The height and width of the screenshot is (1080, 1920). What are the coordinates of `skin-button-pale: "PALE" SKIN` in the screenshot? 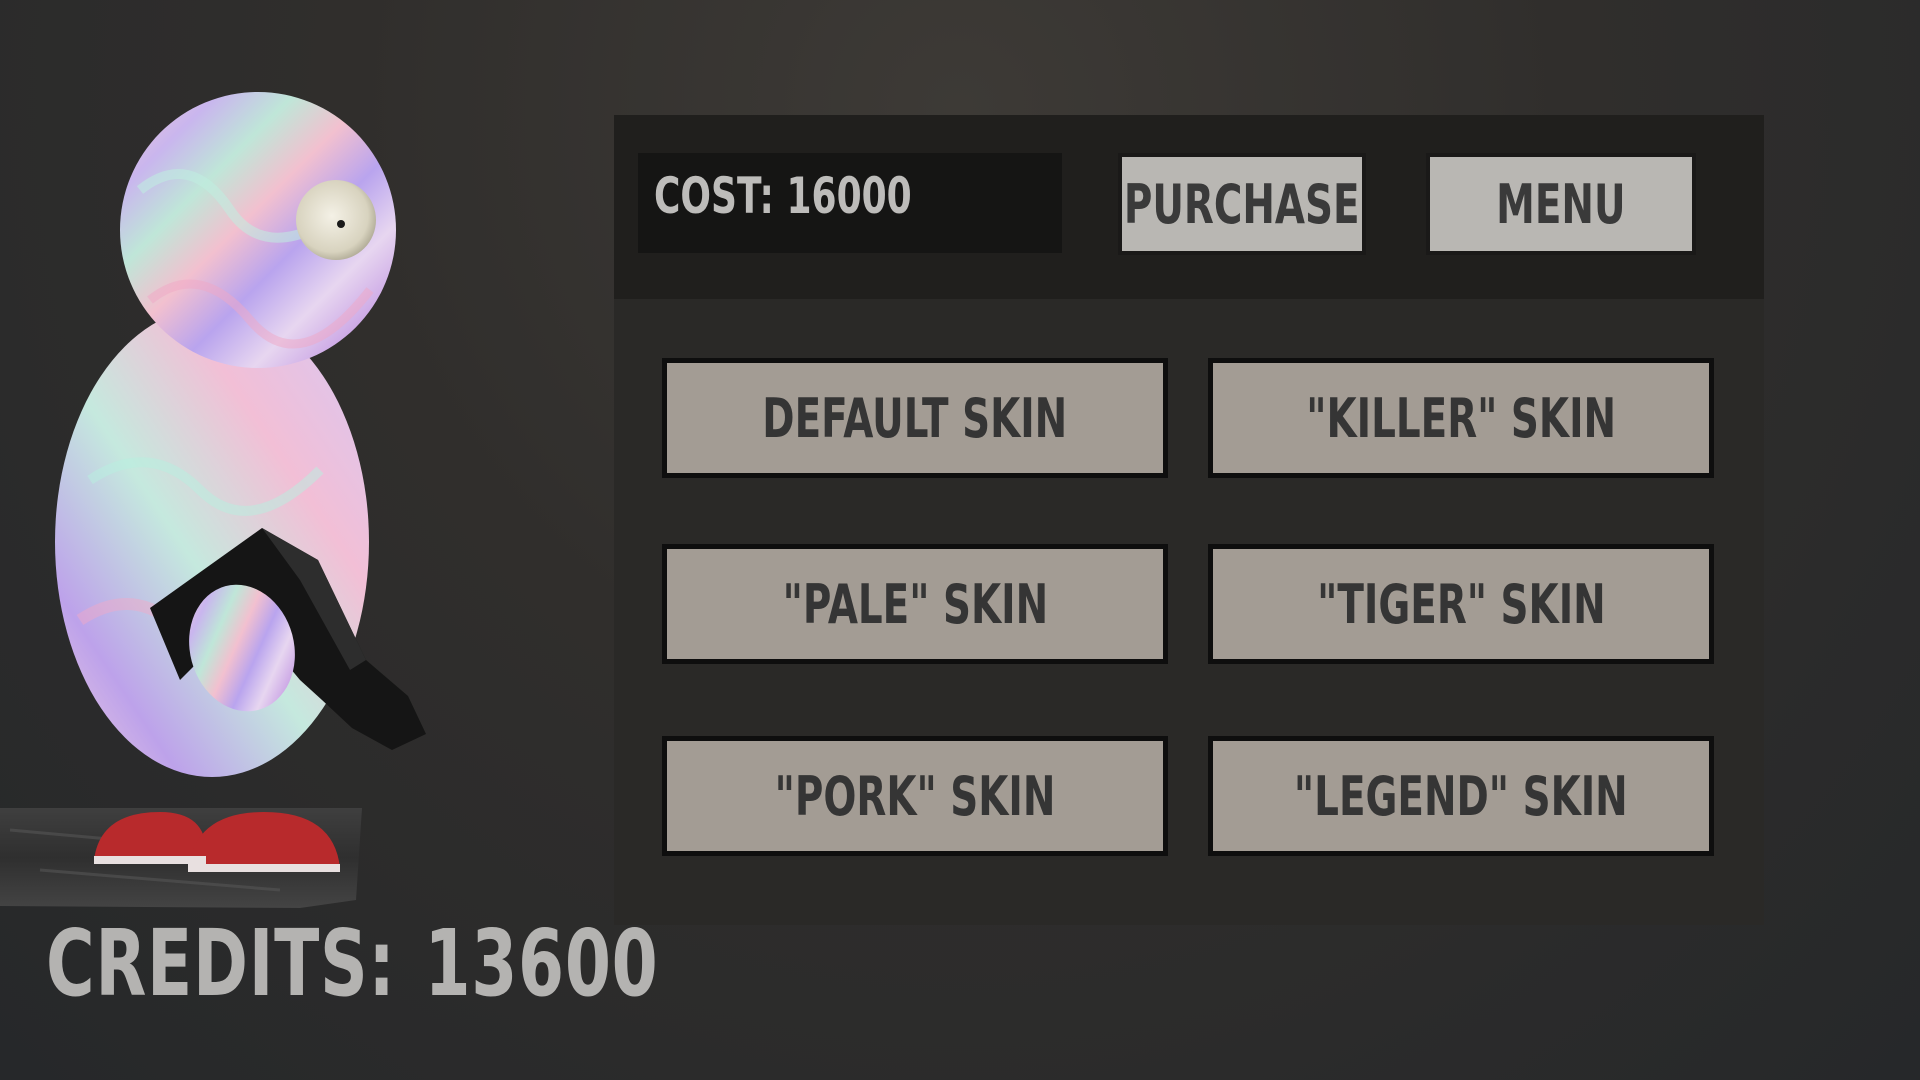 It's located at (915, 604).